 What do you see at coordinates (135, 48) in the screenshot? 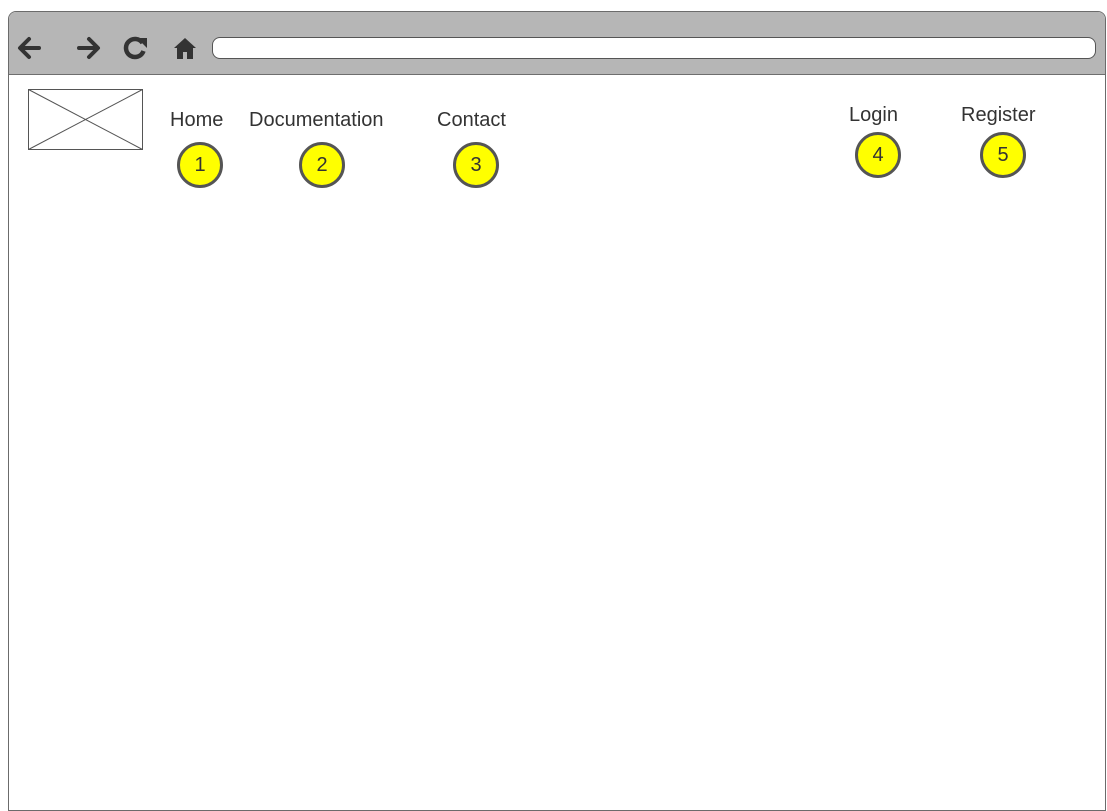
I see `reload-icon` at bounding box center [135, 48].